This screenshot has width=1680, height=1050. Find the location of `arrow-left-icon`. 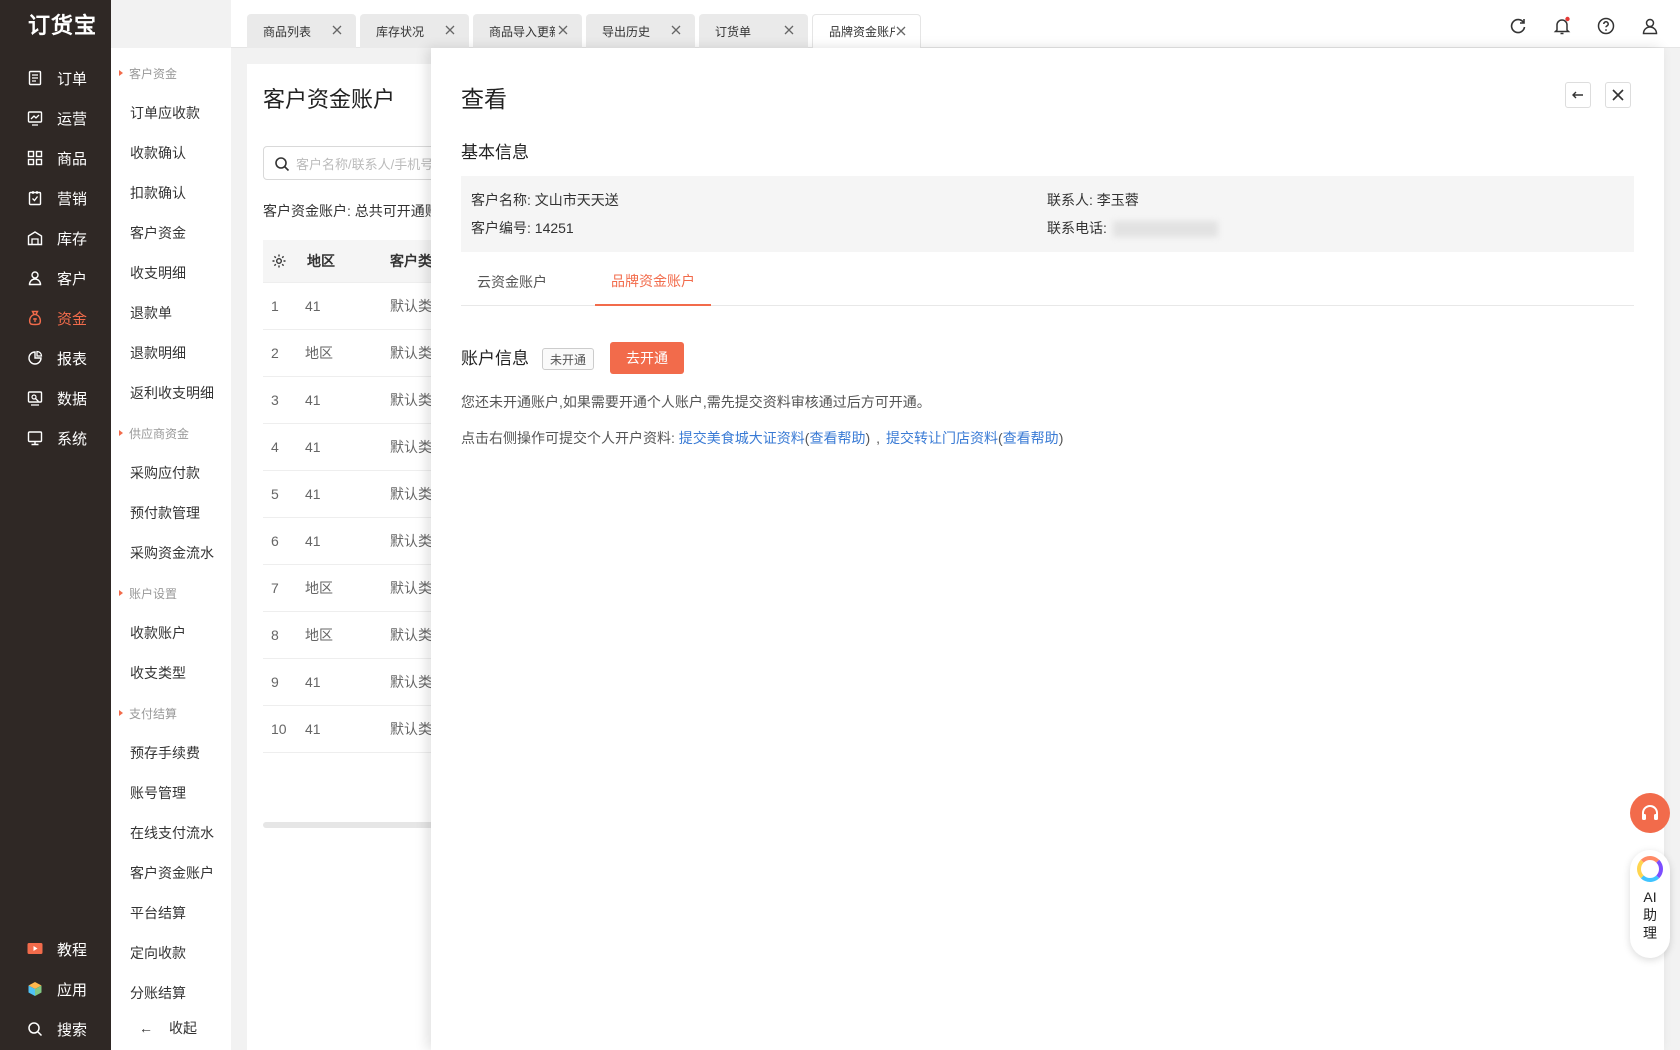

arrow-left-icon is located at coordinates (1577, 95).